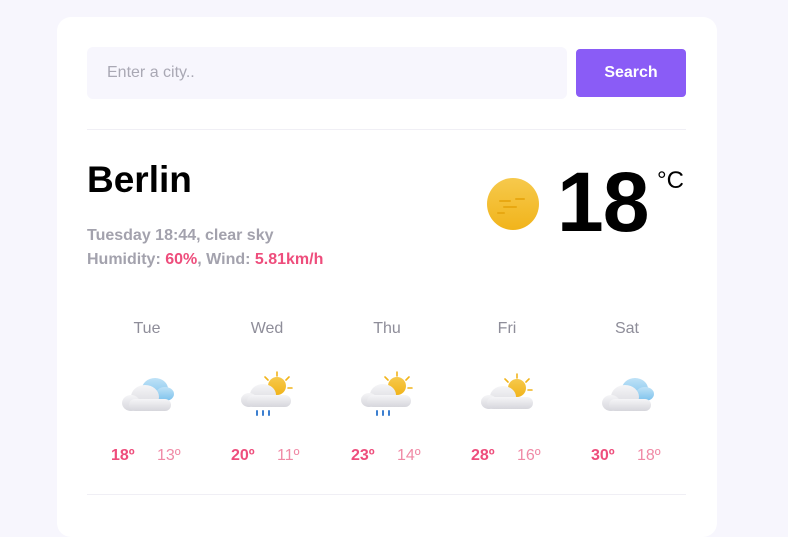 Image resolution: width=788 pixels, height=537 pixels. I want to click on humidity-value: 60%, so click(181, 259).